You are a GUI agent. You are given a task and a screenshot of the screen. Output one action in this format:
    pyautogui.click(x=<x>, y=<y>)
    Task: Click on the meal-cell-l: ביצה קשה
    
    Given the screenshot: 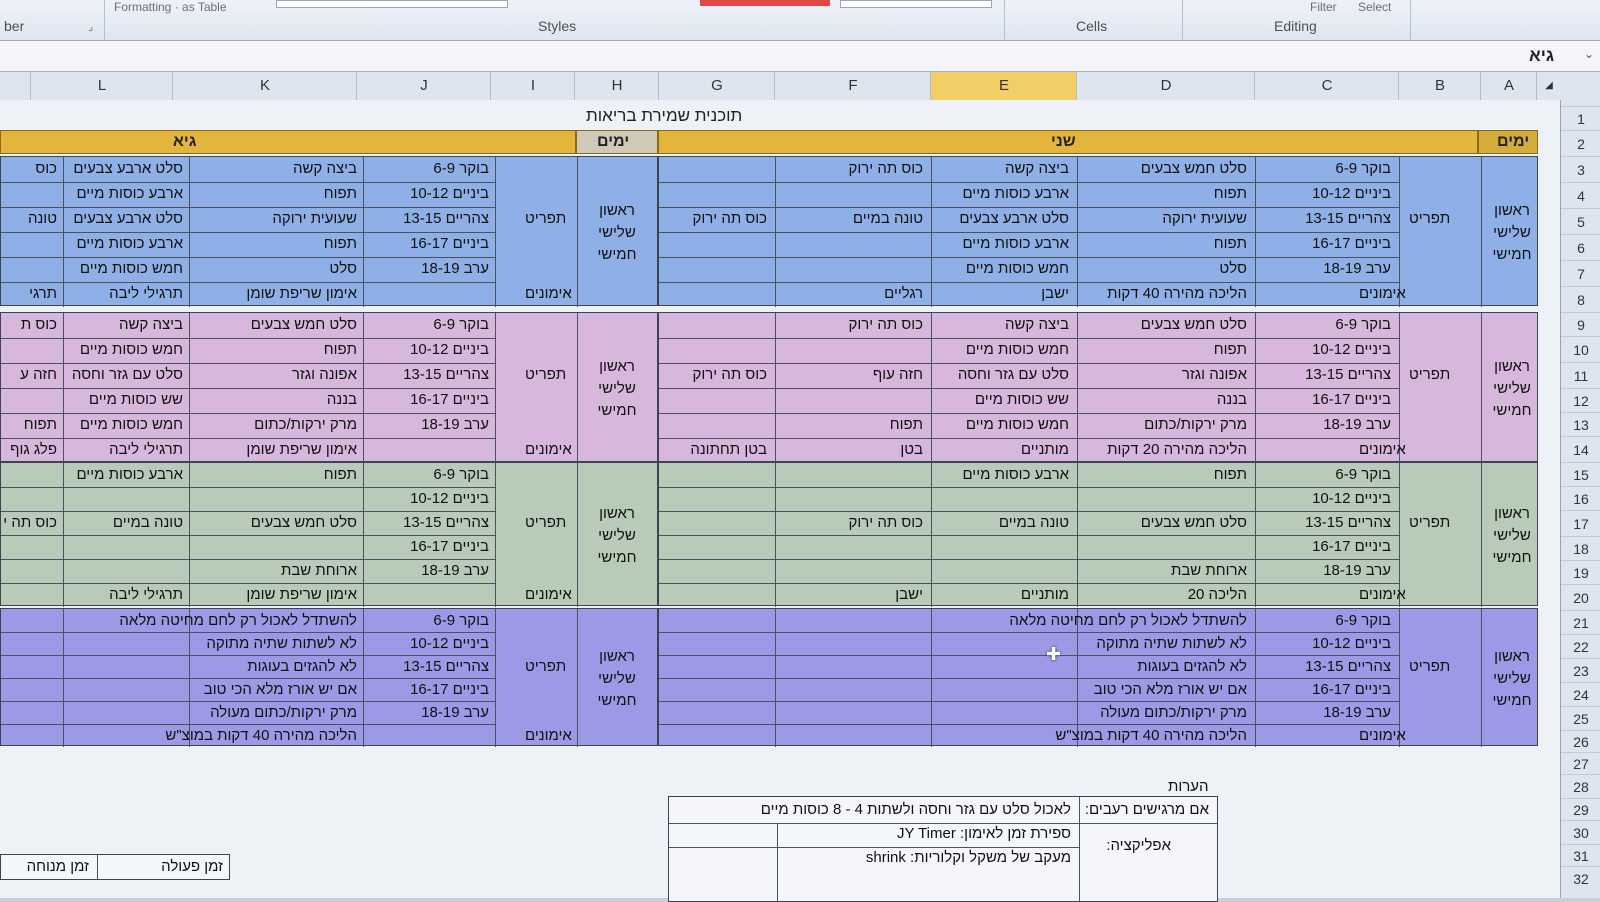 What is the action you would take?
    pyautogui.click(x=151, y=324)
    